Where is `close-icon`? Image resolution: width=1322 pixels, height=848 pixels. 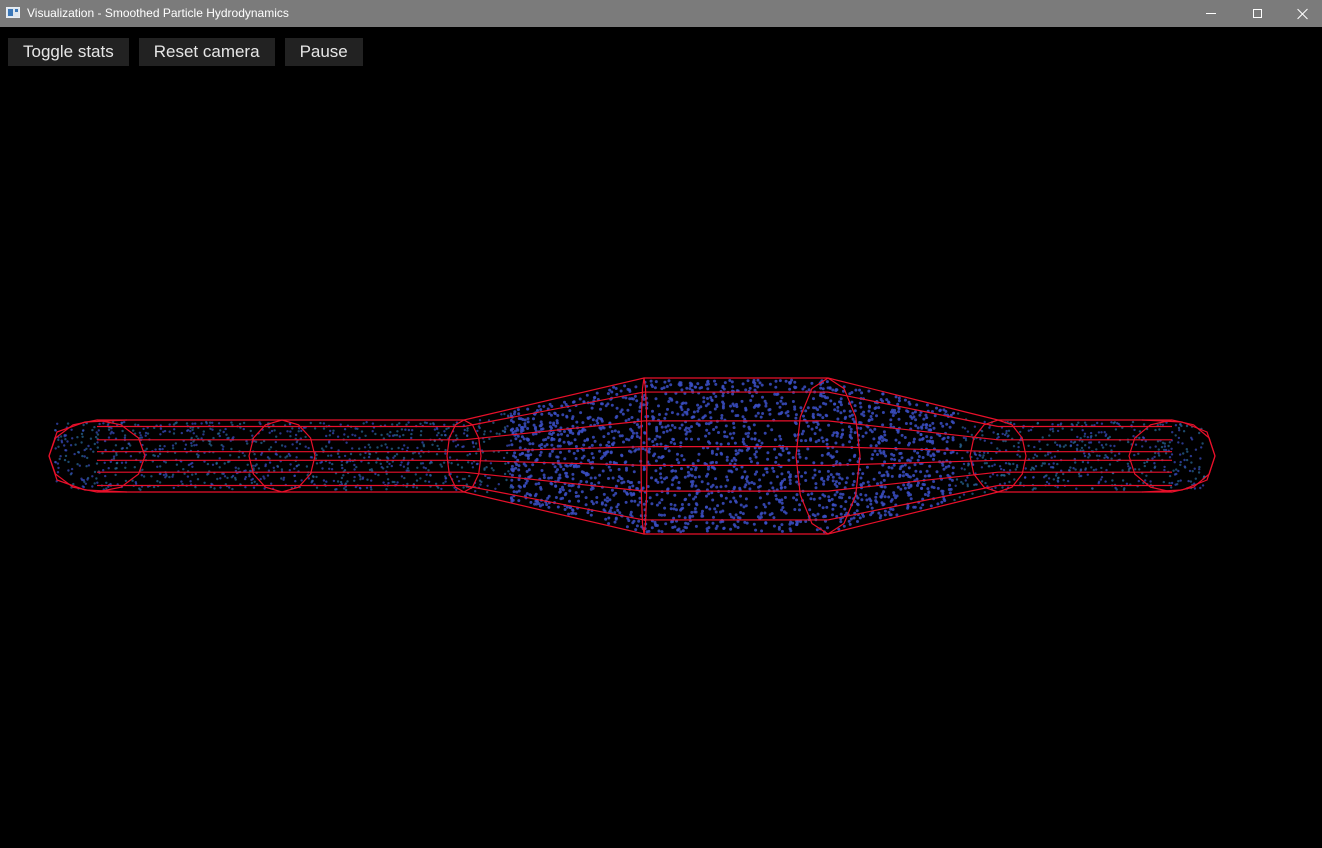
close-icon is located at coordinates (1303, 14).